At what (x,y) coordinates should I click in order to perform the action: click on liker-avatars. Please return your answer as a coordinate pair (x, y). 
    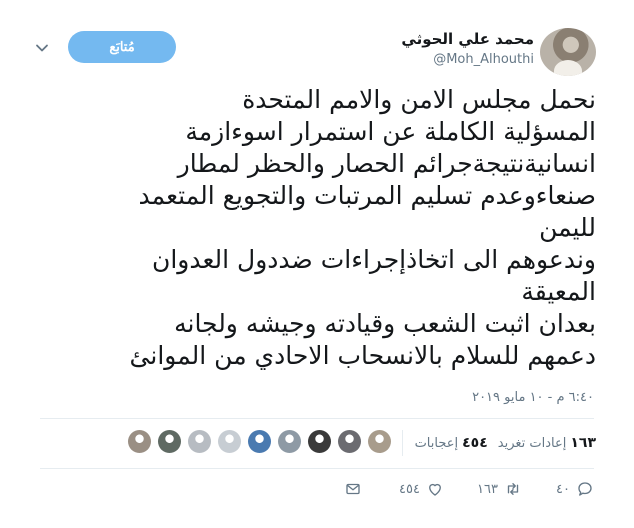
    Looking at the image, I should click on (259, 441).